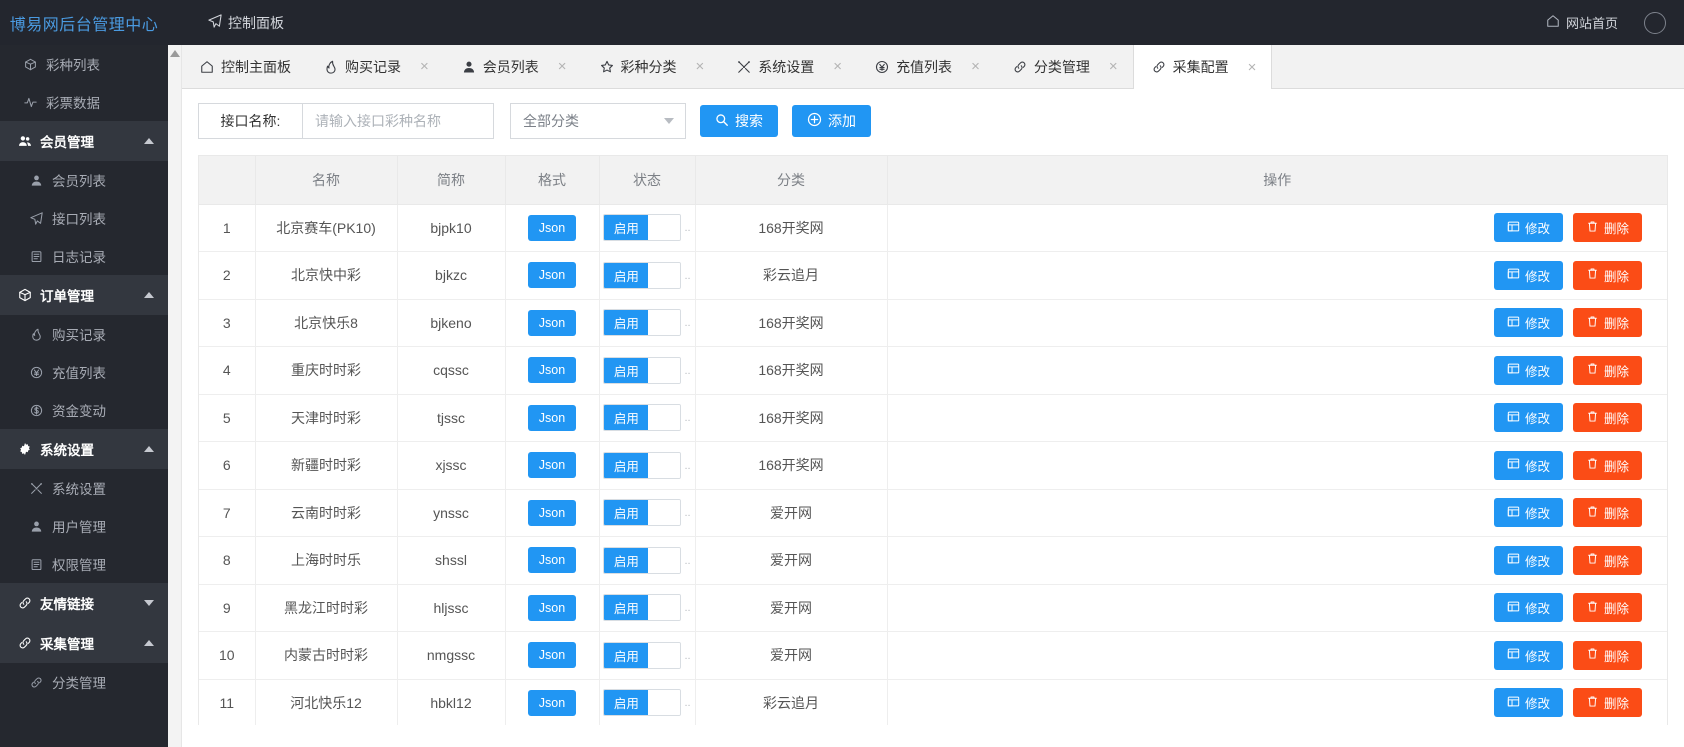  What do you see at coordinates (451, 607) in the screenshot?
I see `row-short-value: hljssc` at bounding box center [451, 607].